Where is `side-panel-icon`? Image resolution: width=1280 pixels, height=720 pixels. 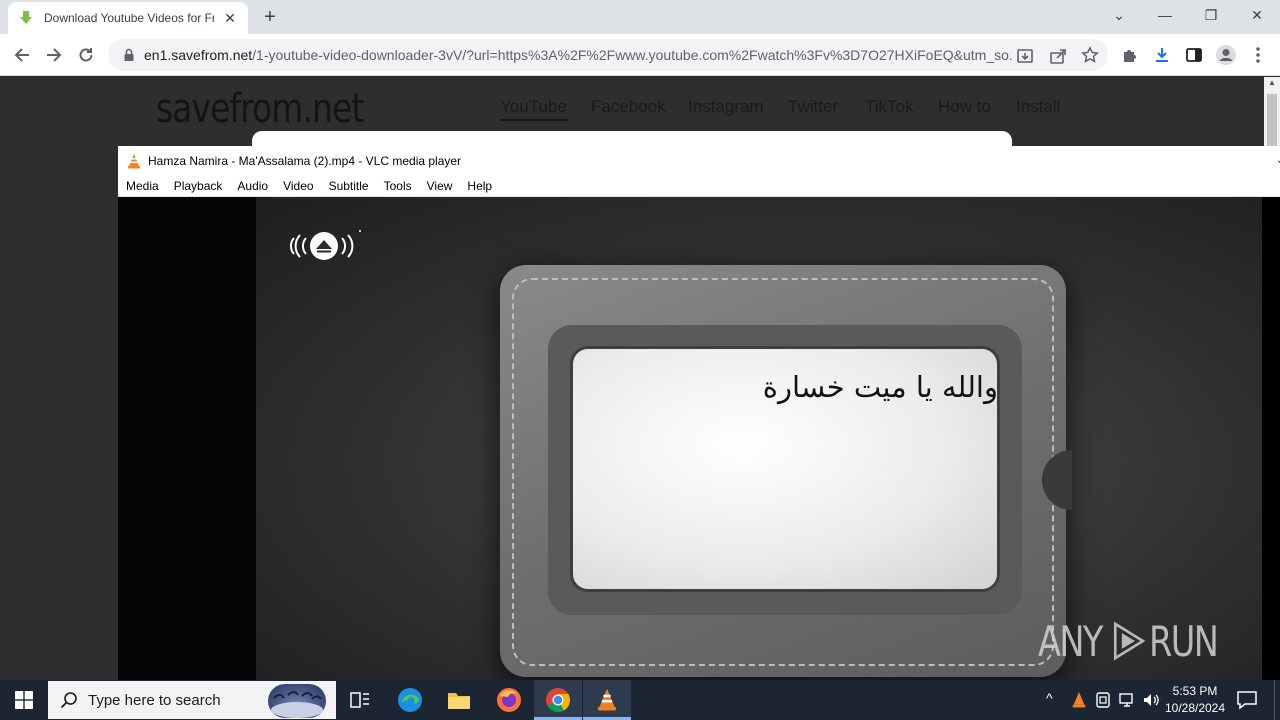 side-panel-icon is located at coordinates (1194, 55).